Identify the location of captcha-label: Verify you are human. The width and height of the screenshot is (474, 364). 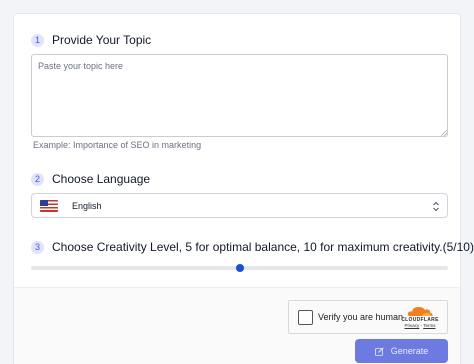
(361, 317).